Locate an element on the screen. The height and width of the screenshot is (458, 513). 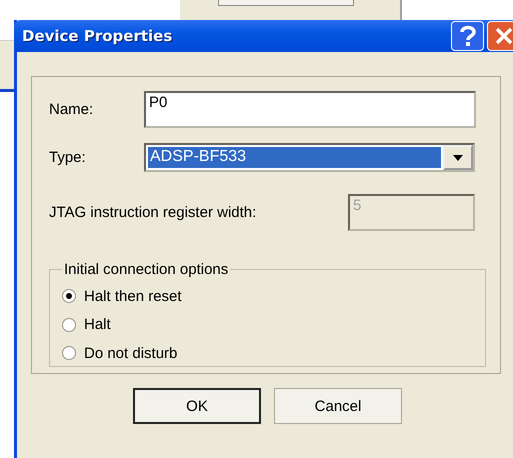
help-button is located at coordinates (467, 36).